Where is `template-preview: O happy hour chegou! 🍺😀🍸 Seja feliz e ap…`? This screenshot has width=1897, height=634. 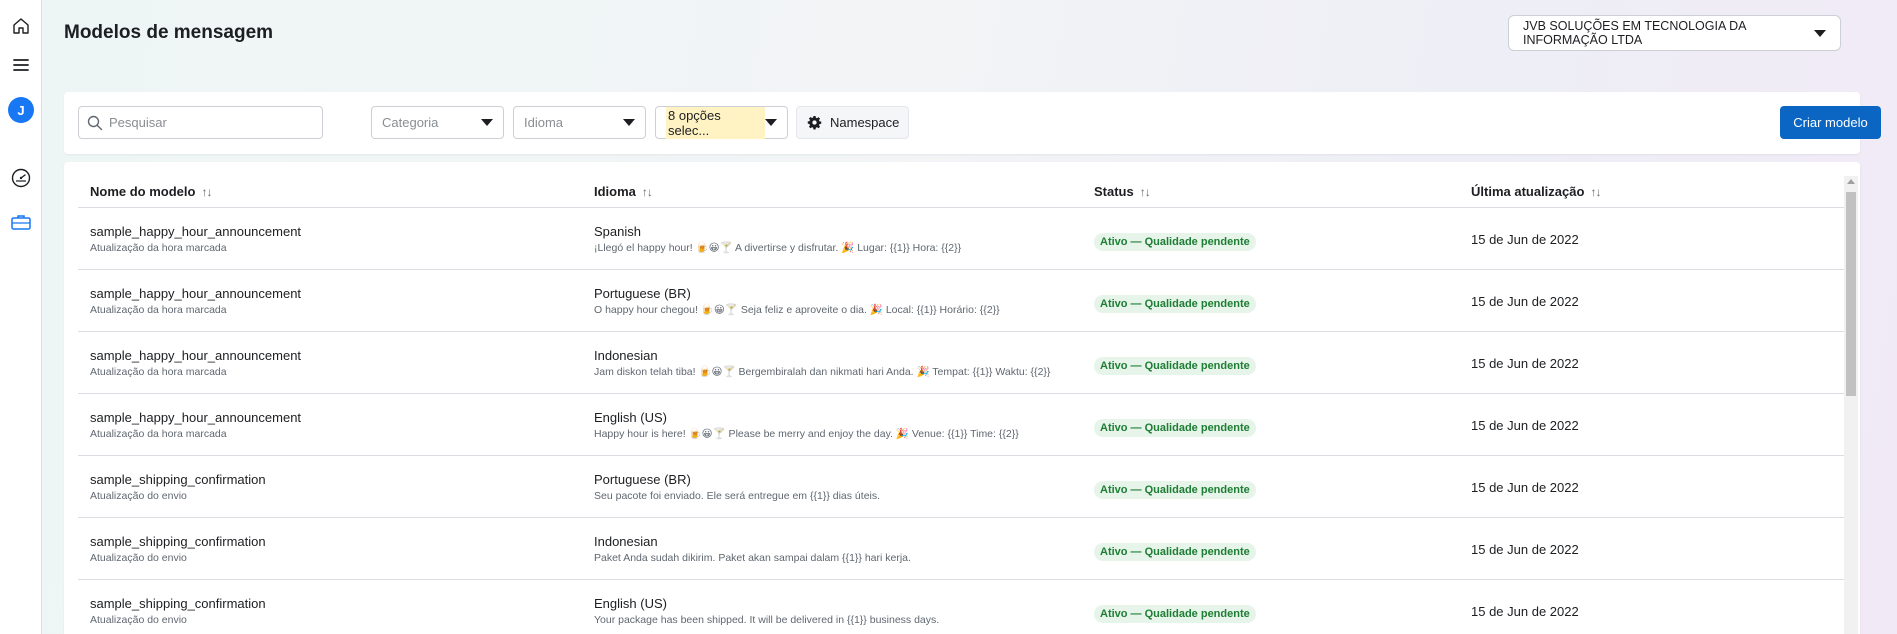
template-preview: O happy hour chegou! 🍺😀🍸 Seja feliz e ap… is located at coordinates (797, 310).